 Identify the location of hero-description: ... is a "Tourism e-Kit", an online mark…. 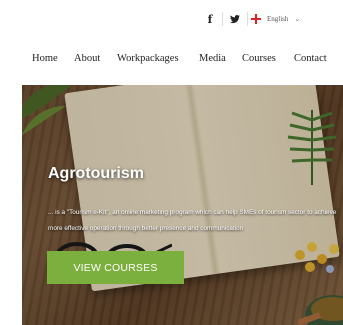
(192, 220).